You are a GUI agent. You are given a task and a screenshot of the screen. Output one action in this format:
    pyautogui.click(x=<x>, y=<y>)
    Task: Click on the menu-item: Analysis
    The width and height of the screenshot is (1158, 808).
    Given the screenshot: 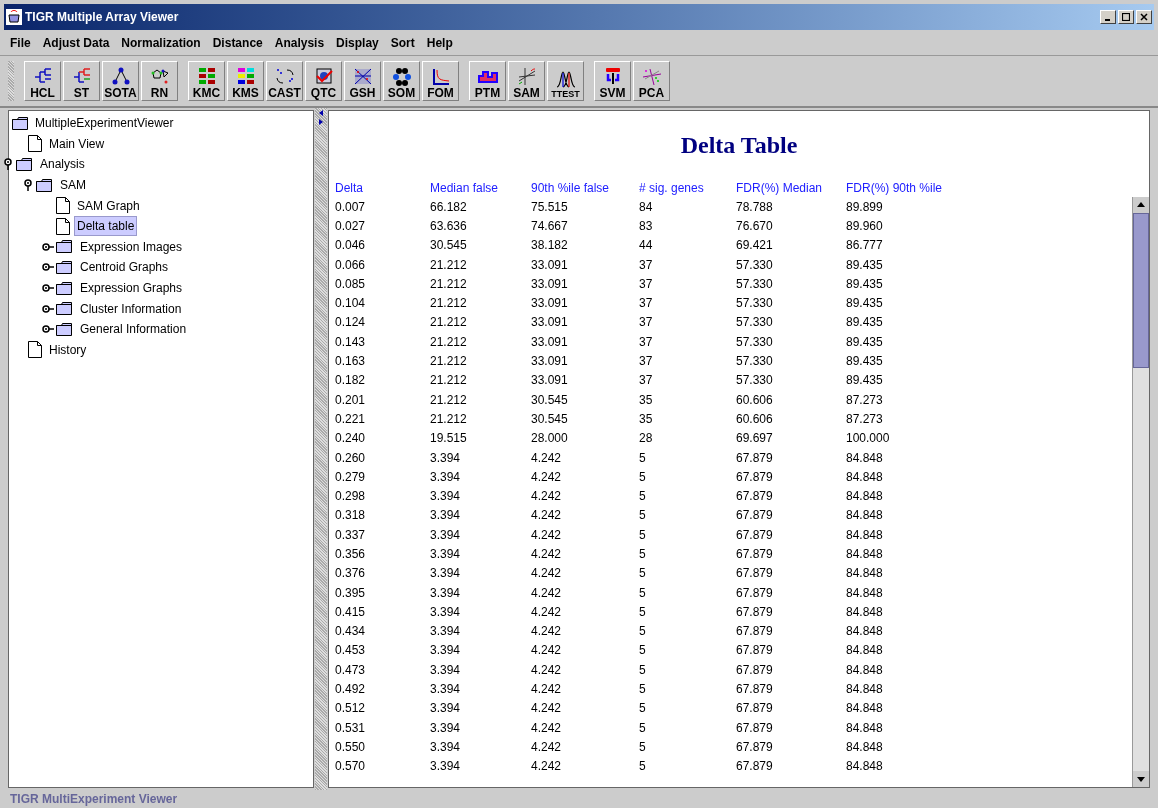 What is the action you would take?
    pyautogui.click(x=299, y=42)
    